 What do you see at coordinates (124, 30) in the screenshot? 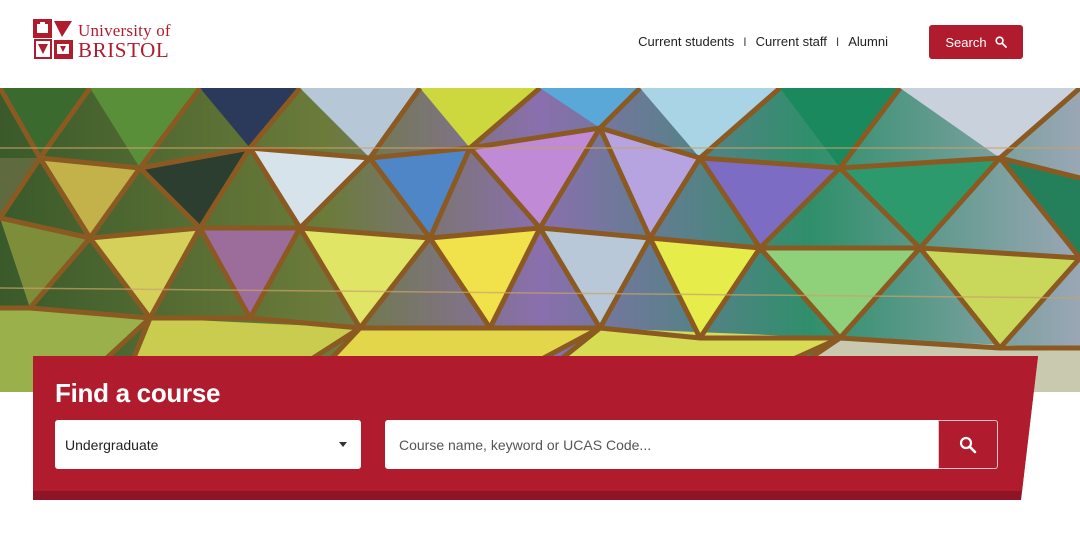
I see `logo-line-1: University of` at bounding box center [124, 30].